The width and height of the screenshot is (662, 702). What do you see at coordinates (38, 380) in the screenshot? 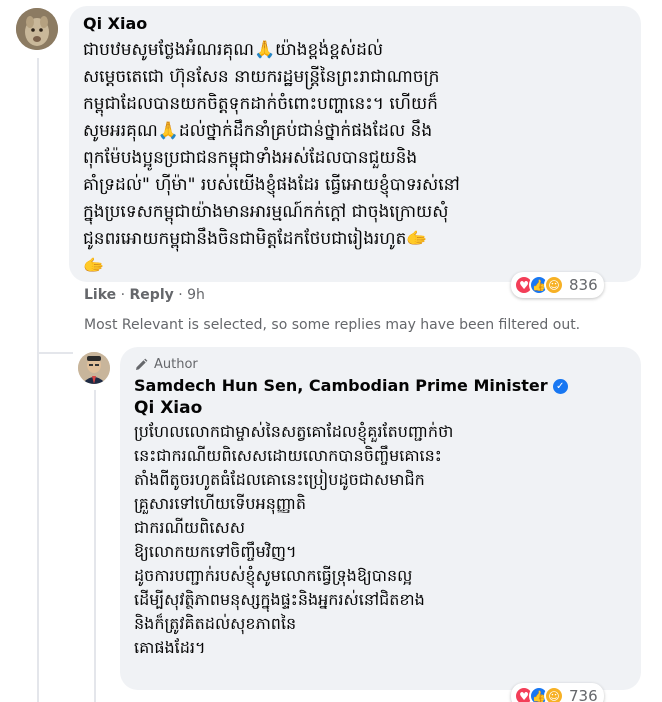
I see `thread-line-vertical` at bounding box center [38, 380].